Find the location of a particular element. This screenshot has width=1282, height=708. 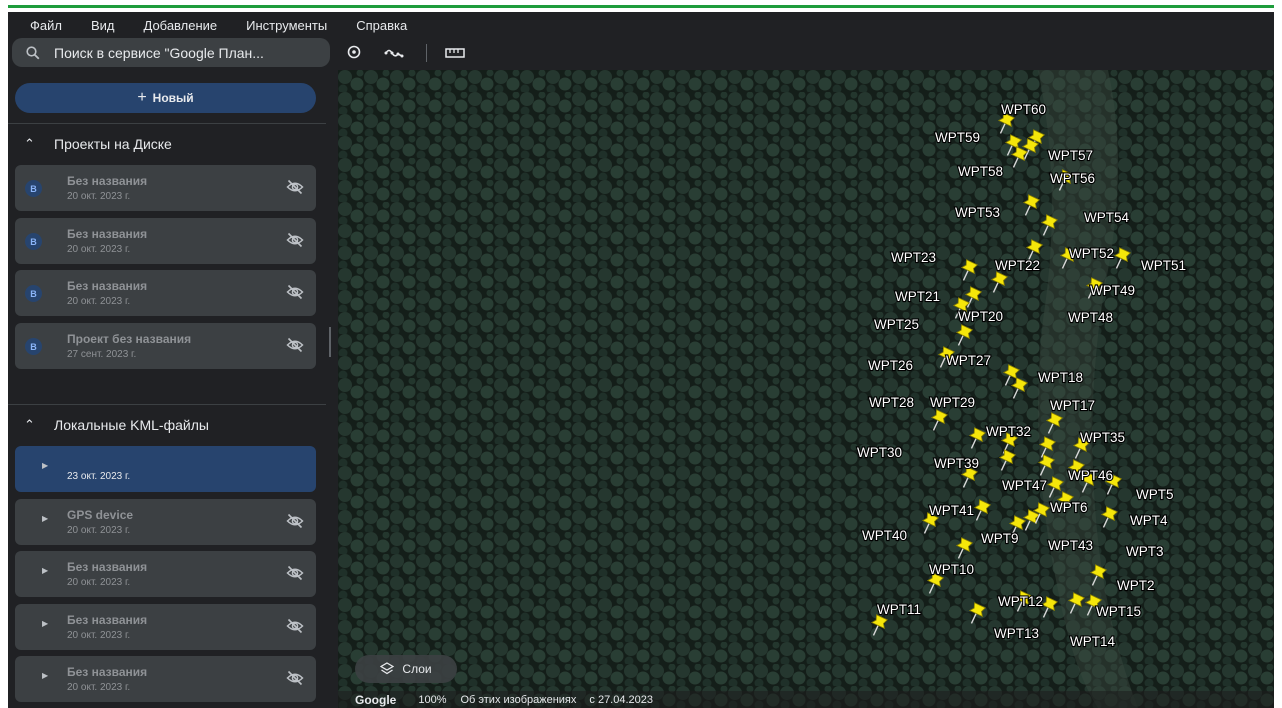

project-item: B Проект без названия 27 сент. 2023 г. is located at coordinates (165, 346).